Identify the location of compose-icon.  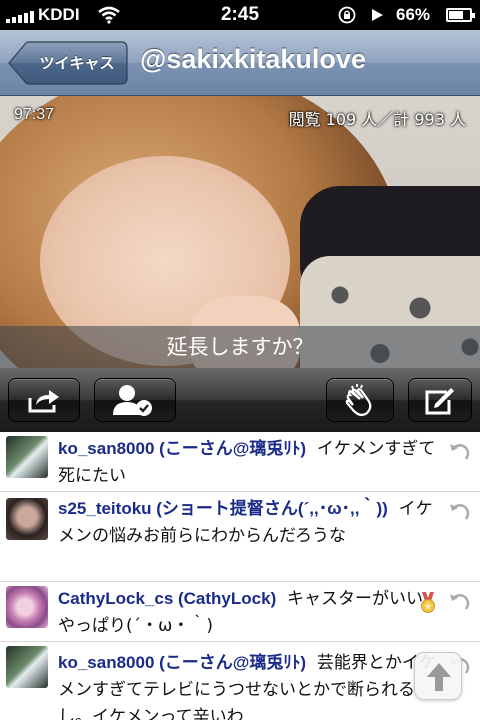
(439, 401).